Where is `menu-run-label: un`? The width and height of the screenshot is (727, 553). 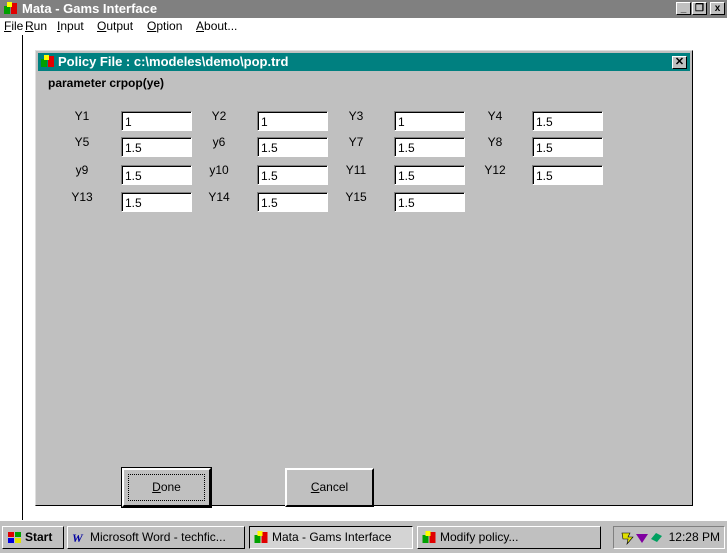
menu-run-label: un is located at coordinates (40, 26).